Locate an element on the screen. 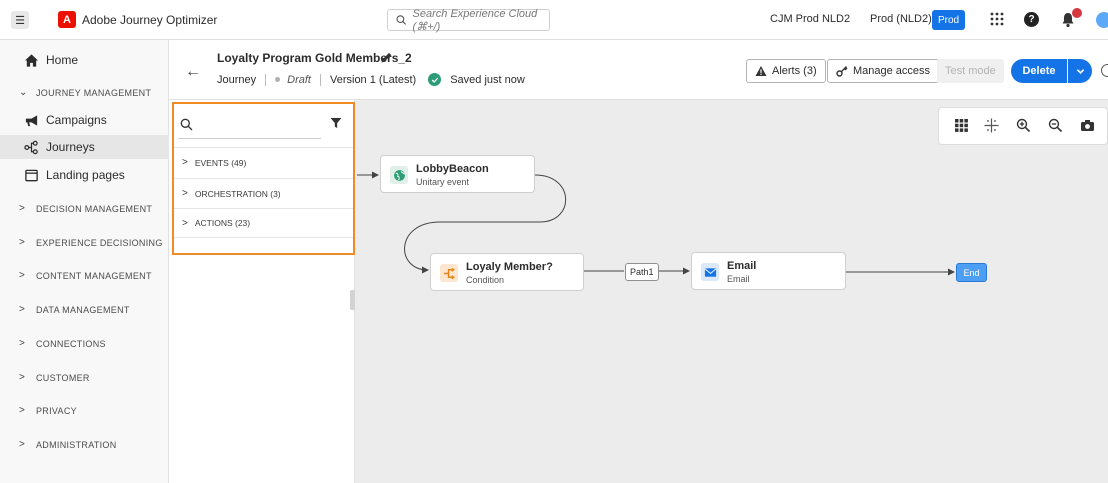  journey-icon is located at coordinates (31, 147).